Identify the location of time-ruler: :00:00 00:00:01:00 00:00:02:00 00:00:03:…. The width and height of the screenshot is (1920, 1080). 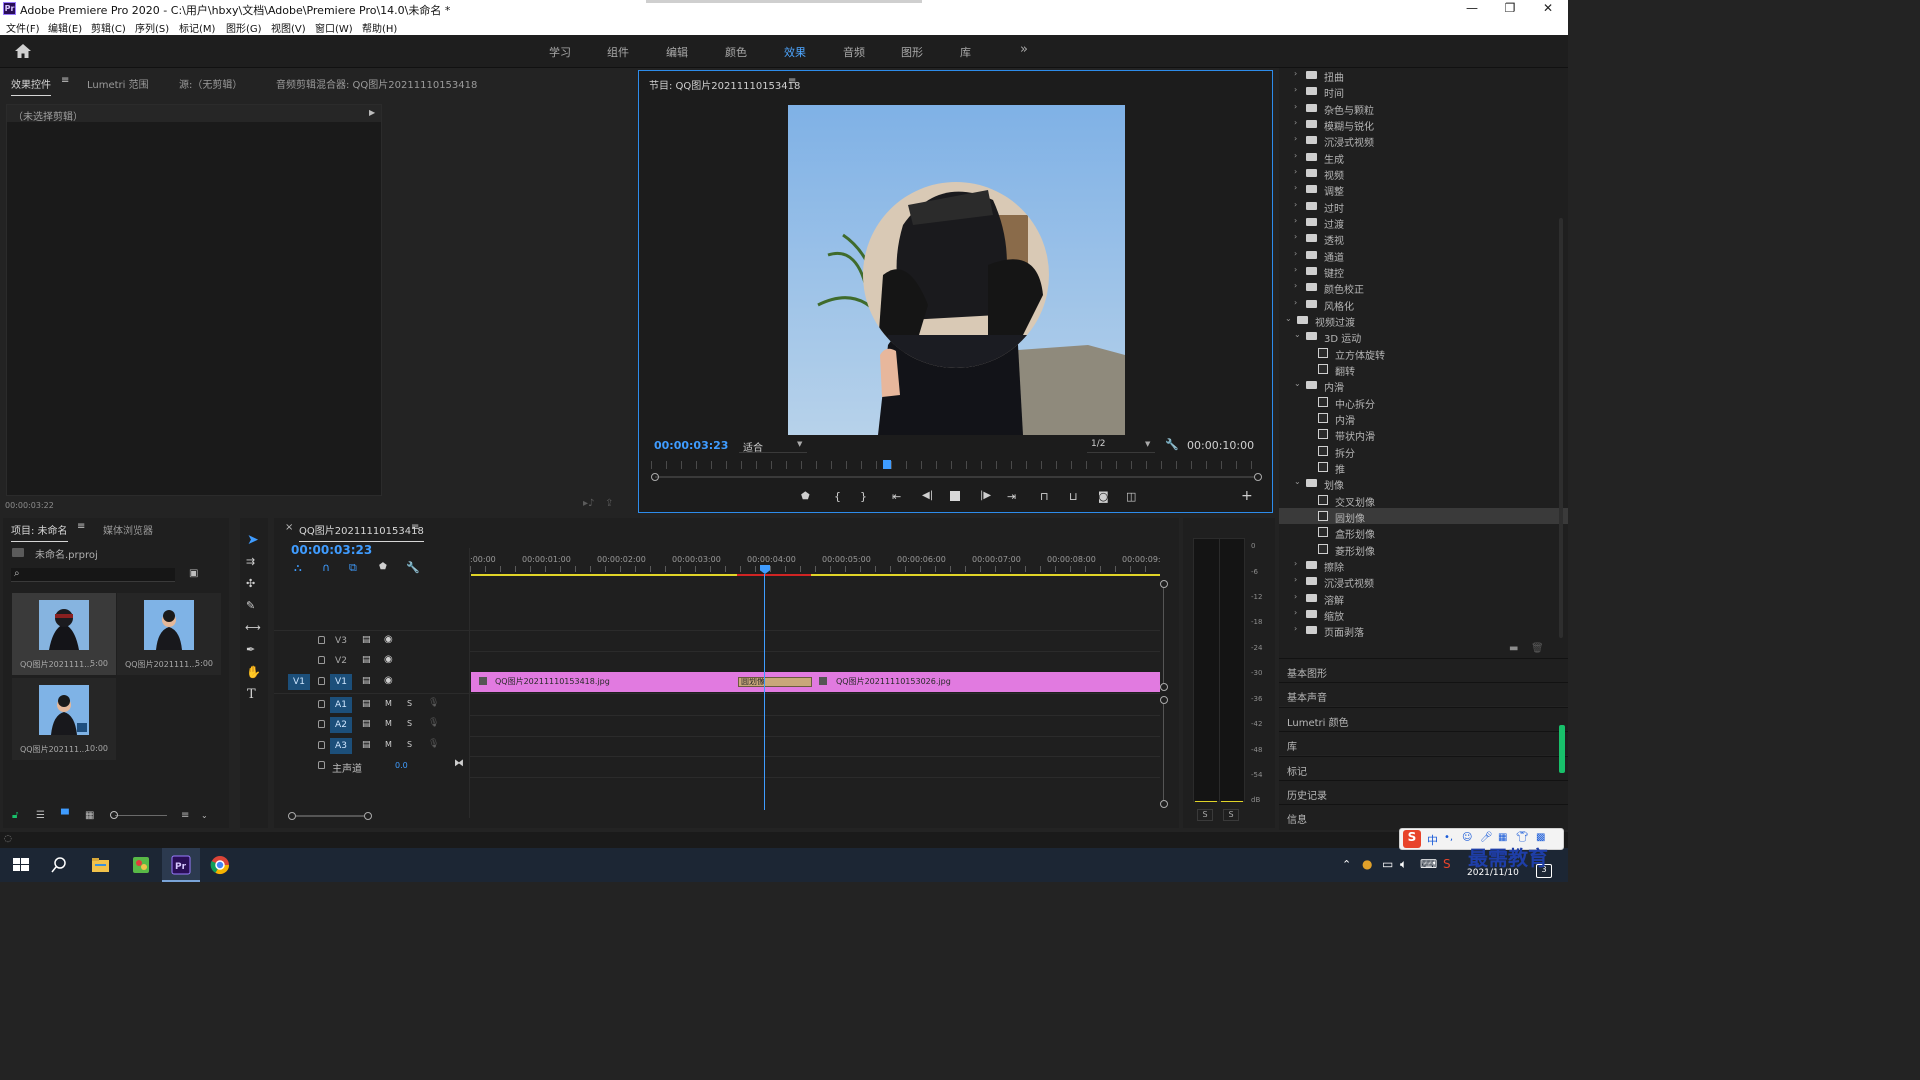
(815, 562).